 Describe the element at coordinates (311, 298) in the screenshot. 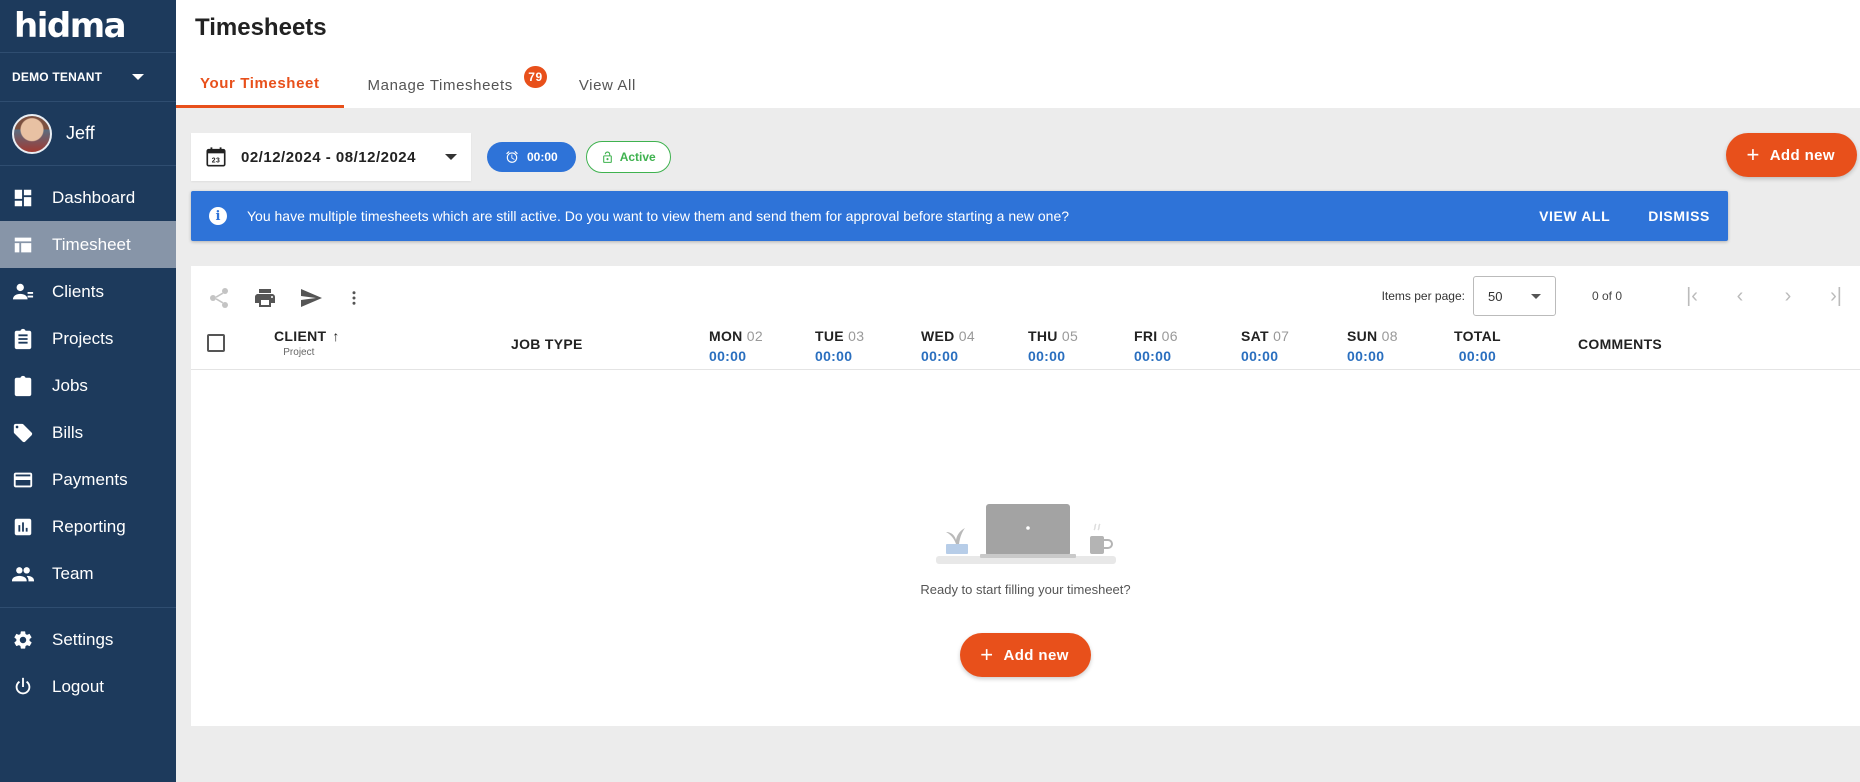

I see `send-icon` at that location.